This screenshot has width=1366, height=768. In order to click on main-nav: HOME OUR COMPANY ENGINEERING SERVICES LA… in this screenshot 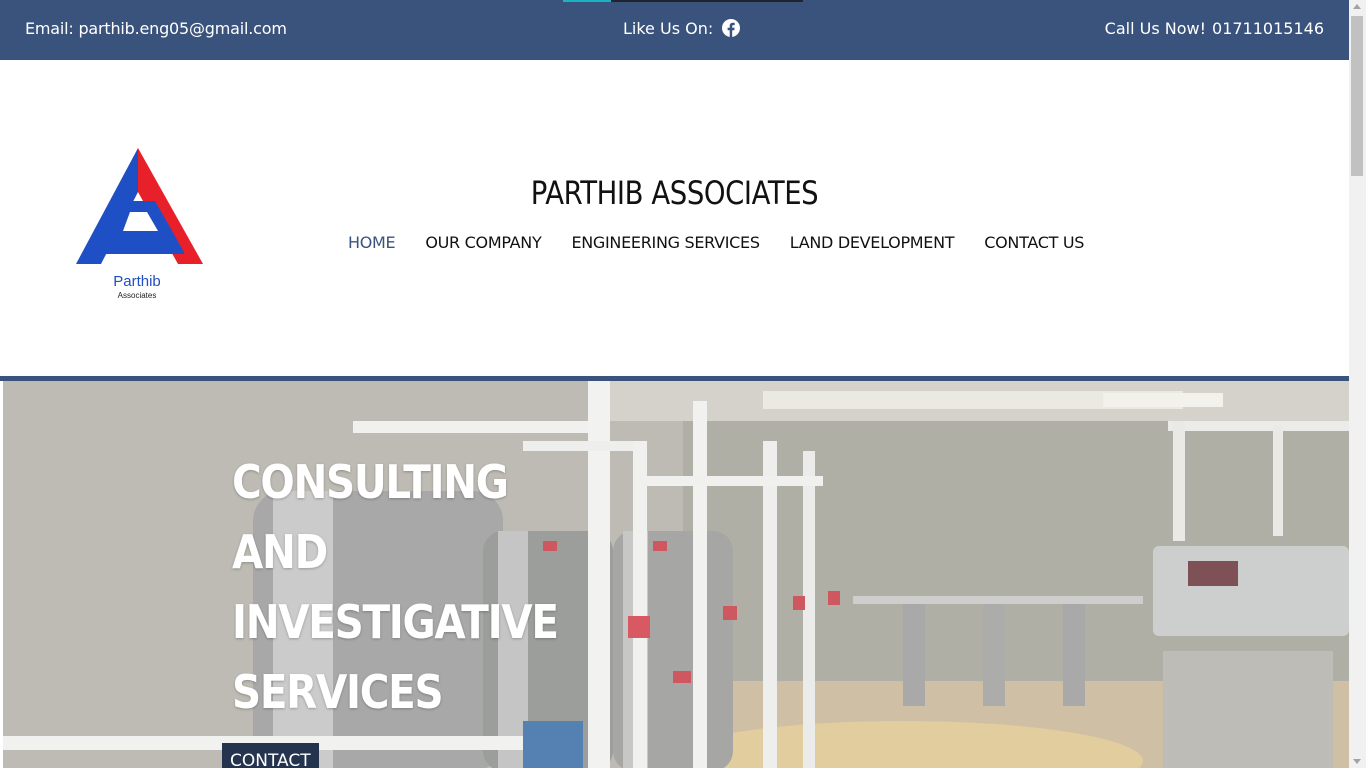, I will do `click(716, 242)`.